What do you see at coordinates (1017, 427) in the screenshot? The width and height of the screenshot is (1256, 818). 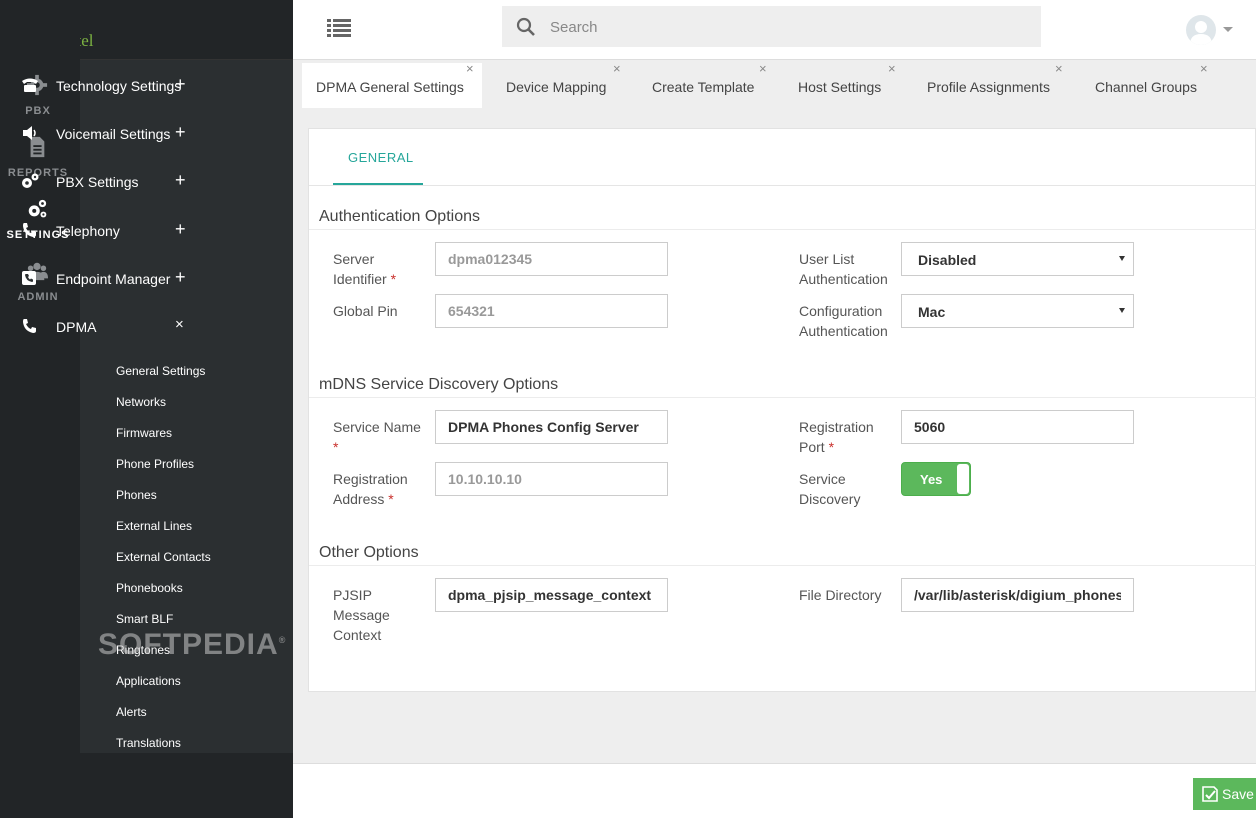 I see `registration-port-field` at bounding box center [1017, 427].